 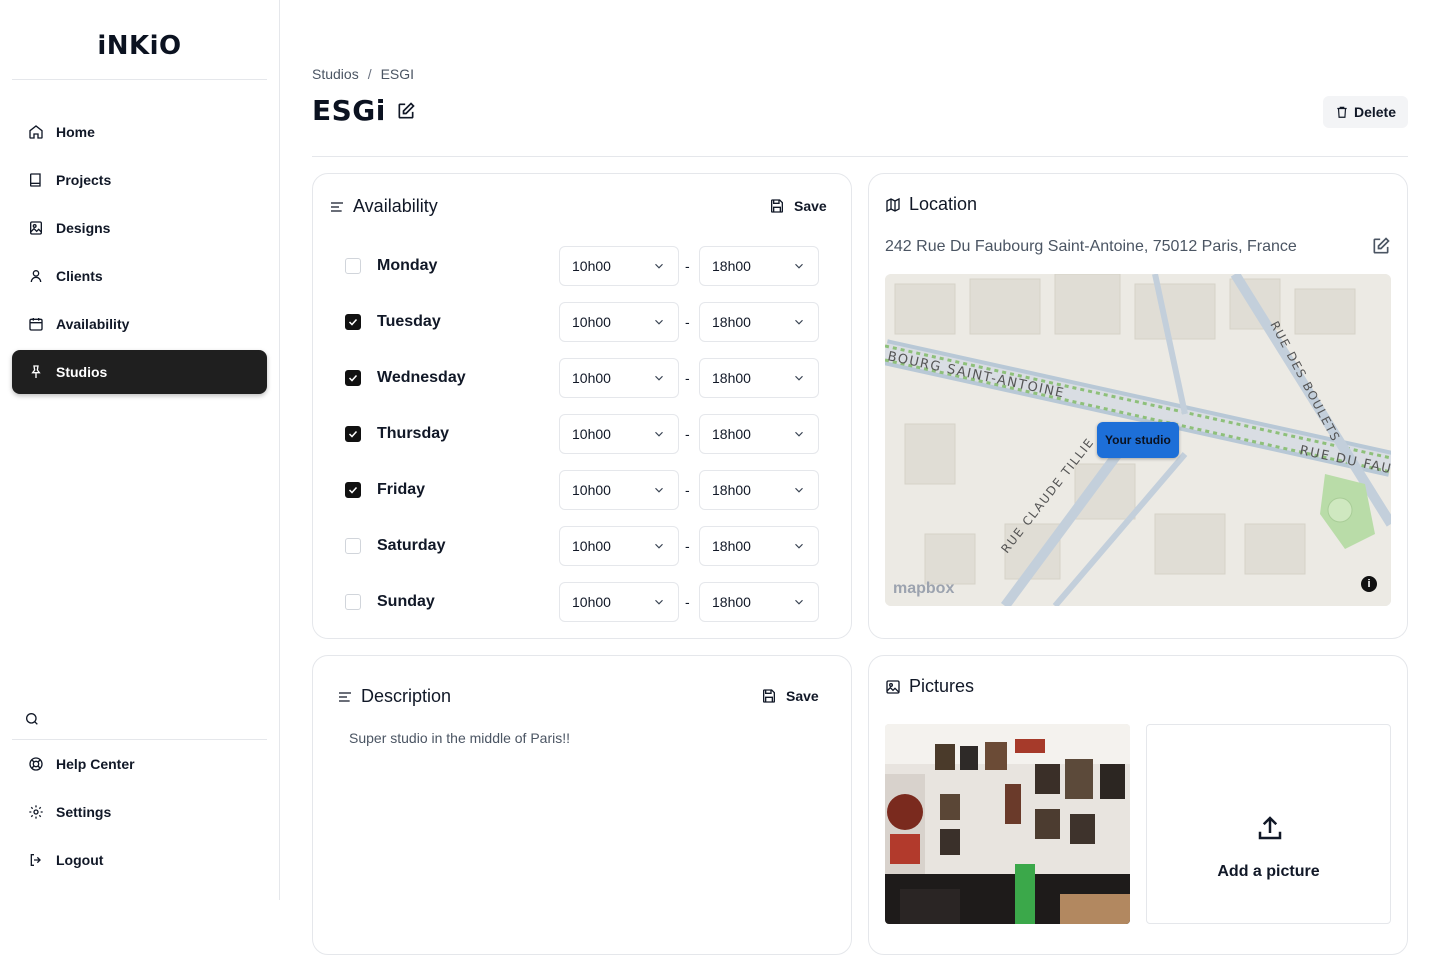 What do you see at coordinates (395, 206) in the screenshot?
I see `availability-title: Availability` at bounding box center [395, 206].